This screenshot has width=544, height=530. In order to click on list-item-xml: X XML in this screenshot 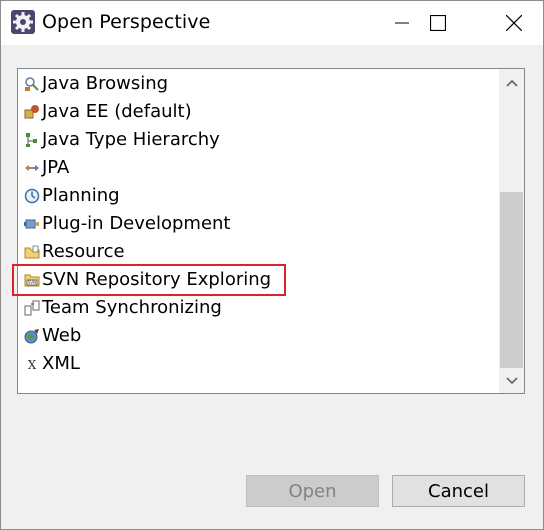, I will do `click(258, 364)`.